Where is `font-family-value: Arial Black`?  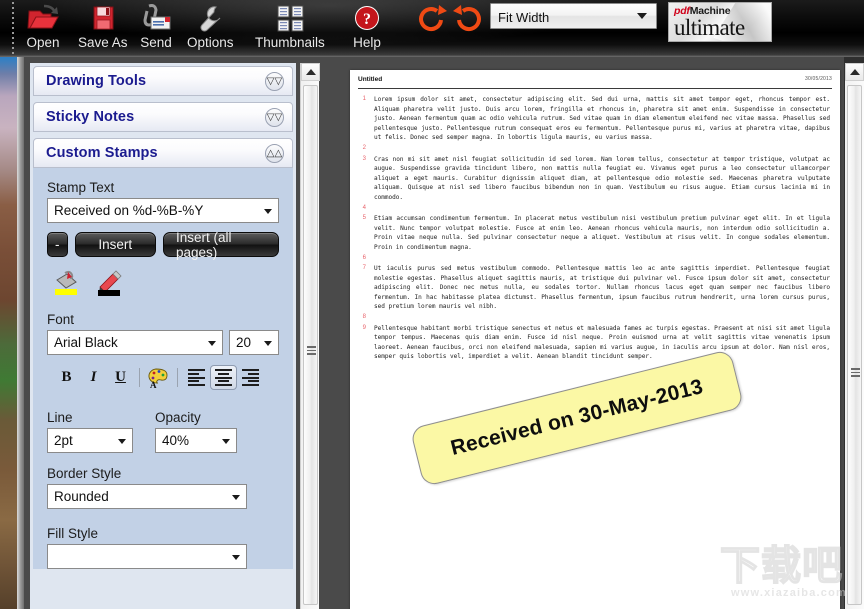
font-family-value: Arial Black is located at coordinates (86, 342).